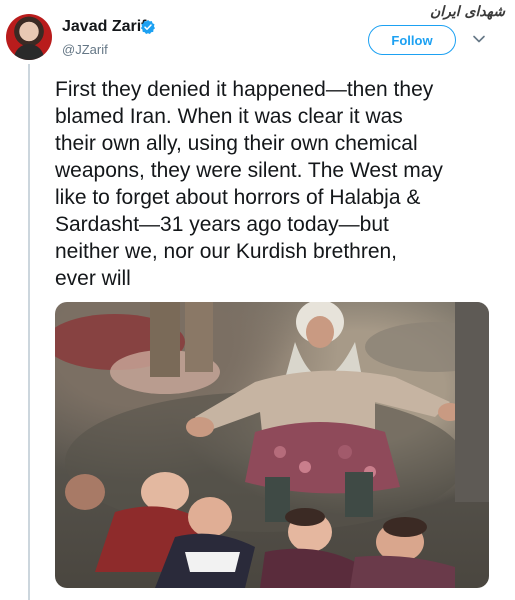 Image resolution: width=515 pixels, height=600 pixels. What do you see at coordinates (467, 12) in the screenshot?
I see `watermark-logo: شهدای ایران` at bounding box center [467, 12].